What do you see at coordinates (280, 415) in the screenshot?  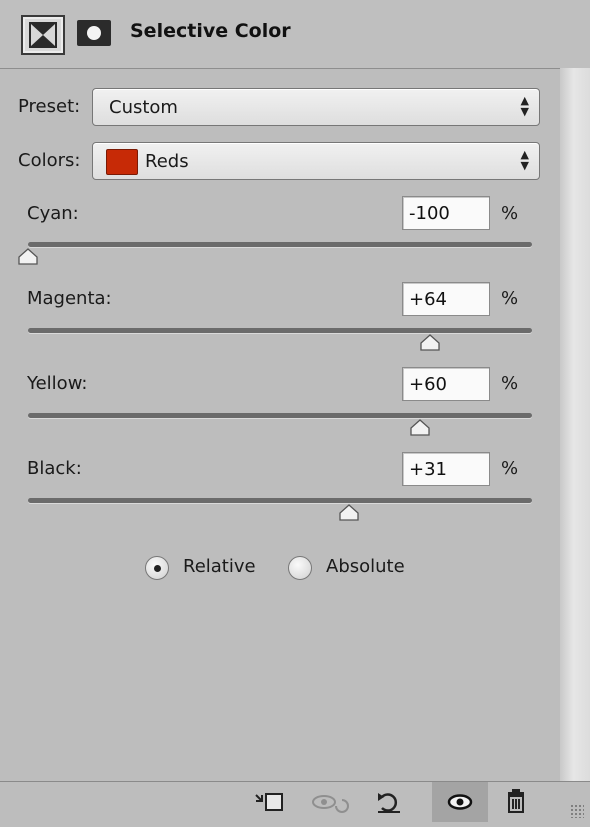 I see `yellow-slider-track` at bounding box center [280, 415].